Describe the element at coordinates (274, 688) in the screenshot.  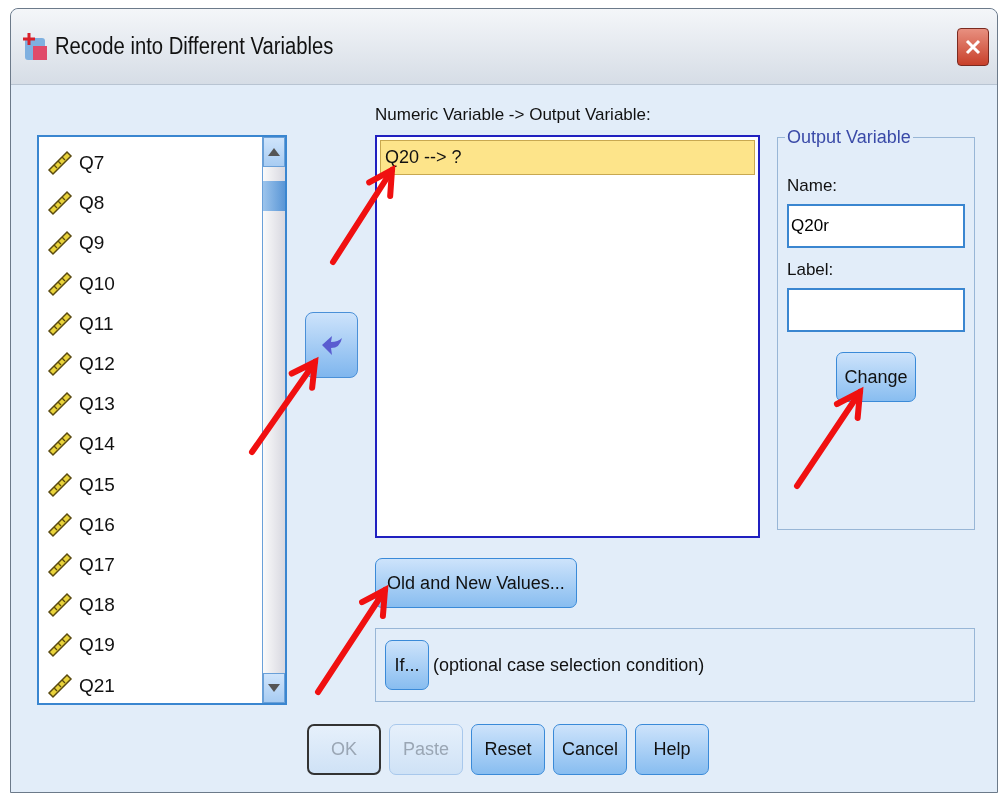
I see `scroll-down-icon` at that location.